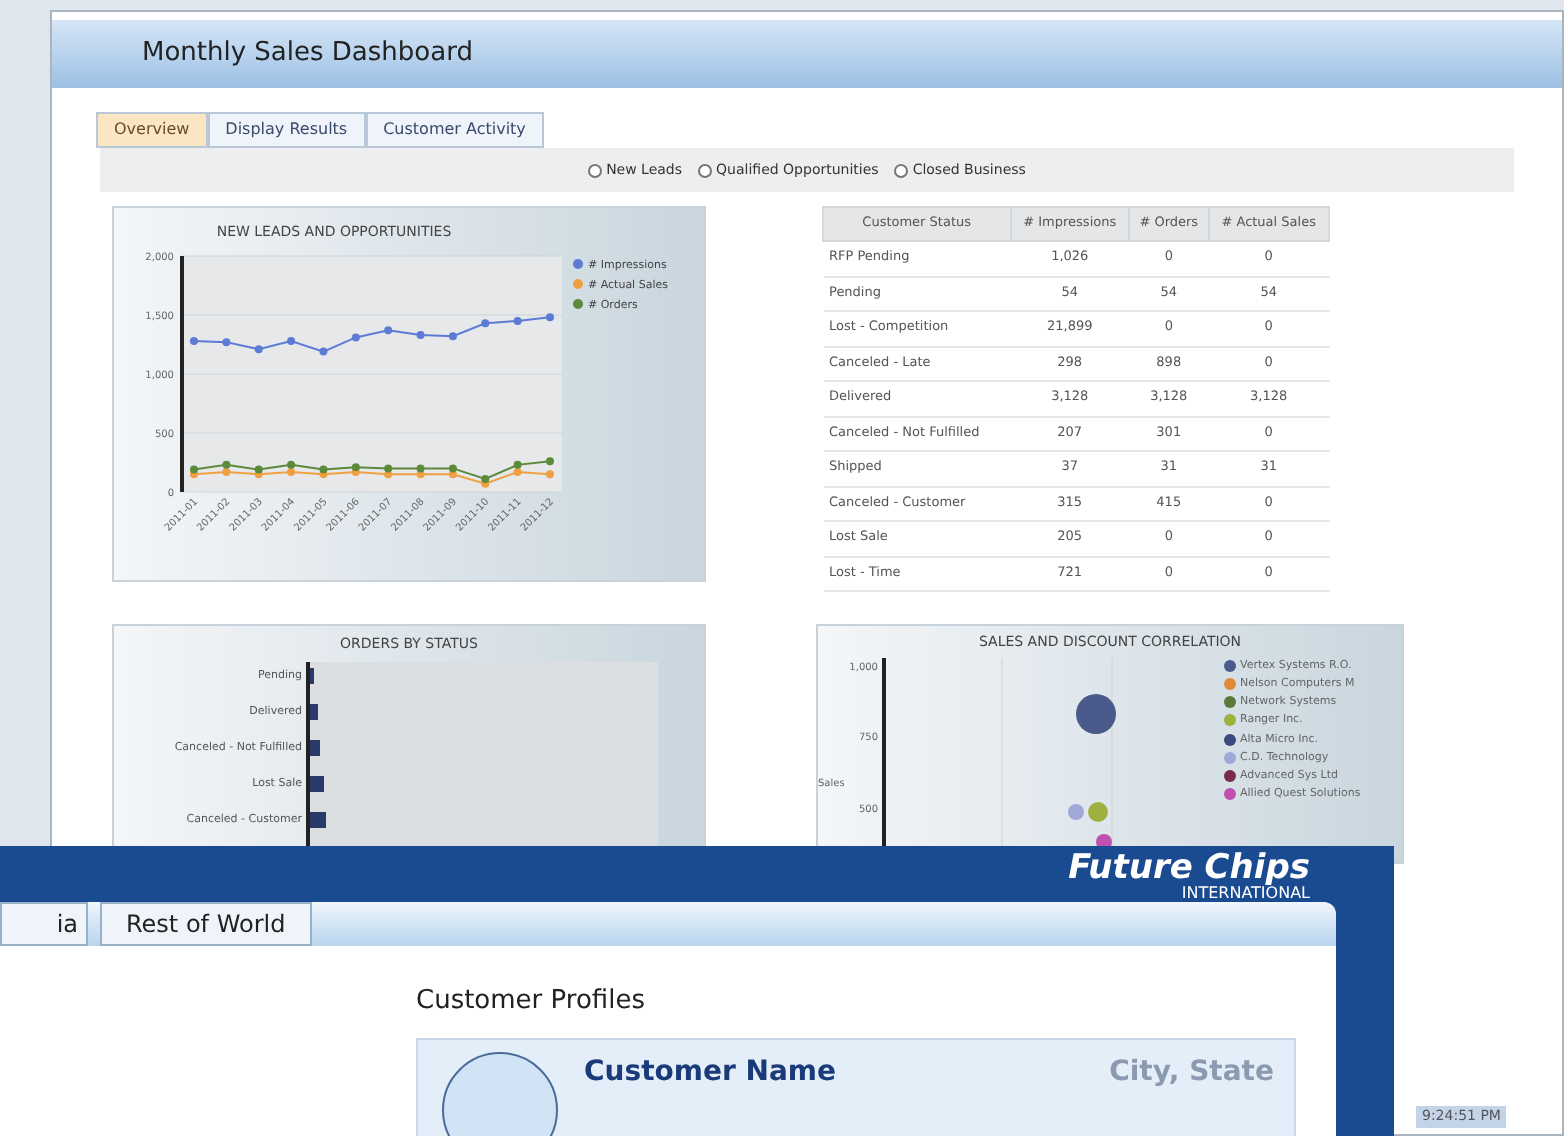 Image resolution: width=1564 pixels, height=1136 pixels. I want to click on tab: Overview, so click(152, 130).